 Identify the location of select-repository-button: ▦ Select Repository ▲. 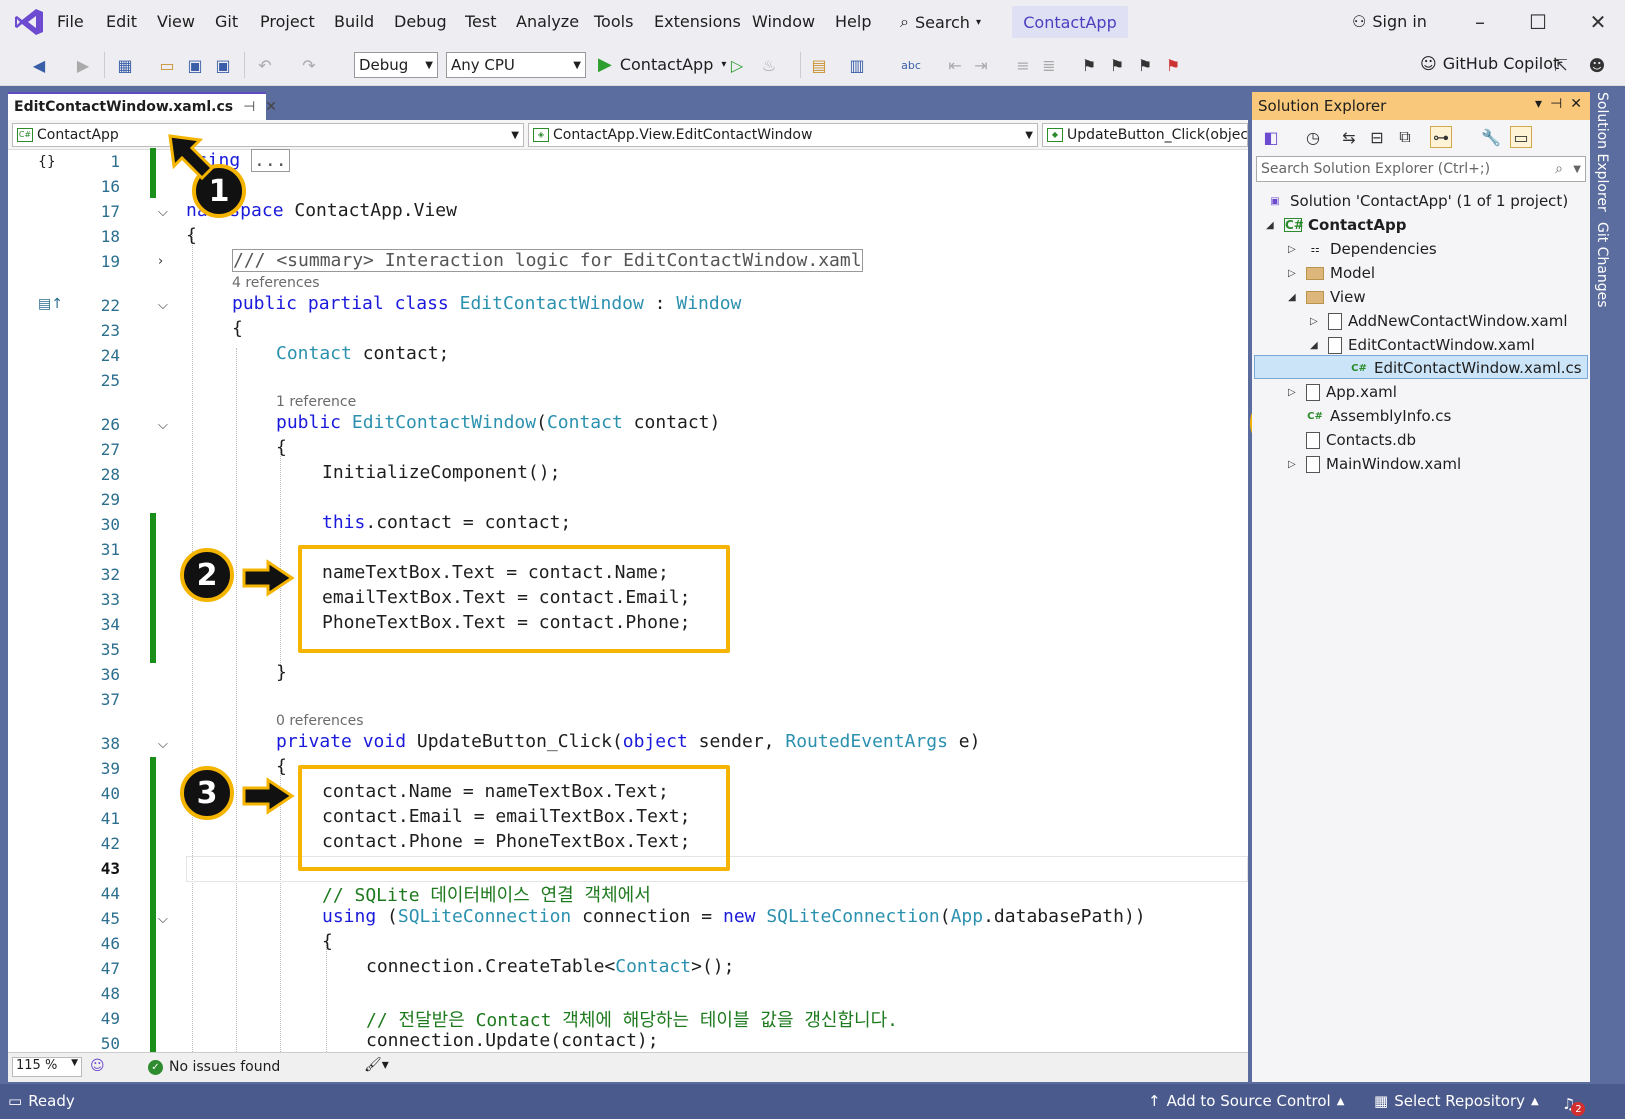
(1456, 1101).